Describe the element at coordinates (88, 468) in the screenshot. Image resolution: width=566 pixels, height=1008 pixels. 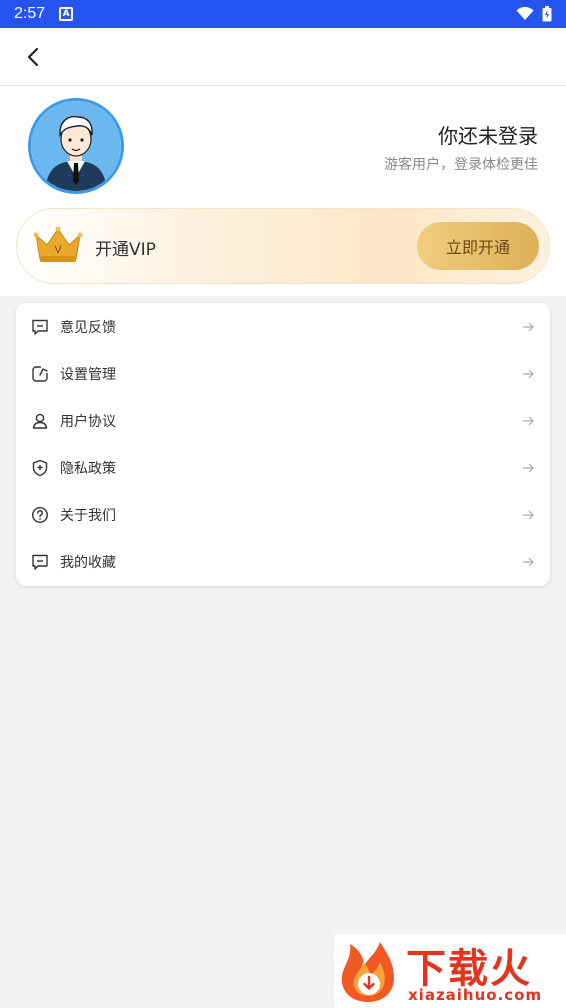
I see `menu-item-label: 隐私政策` at that location.